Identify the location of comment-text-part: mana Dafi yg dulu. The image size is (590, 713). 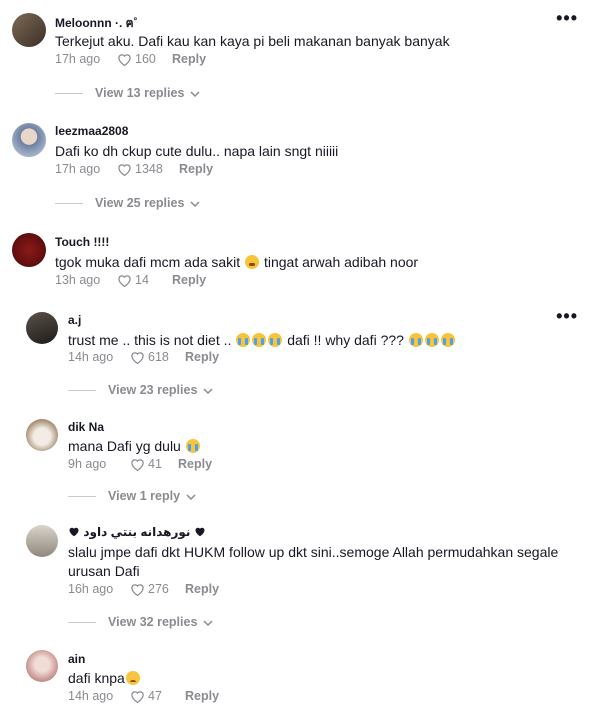
(124, 446).